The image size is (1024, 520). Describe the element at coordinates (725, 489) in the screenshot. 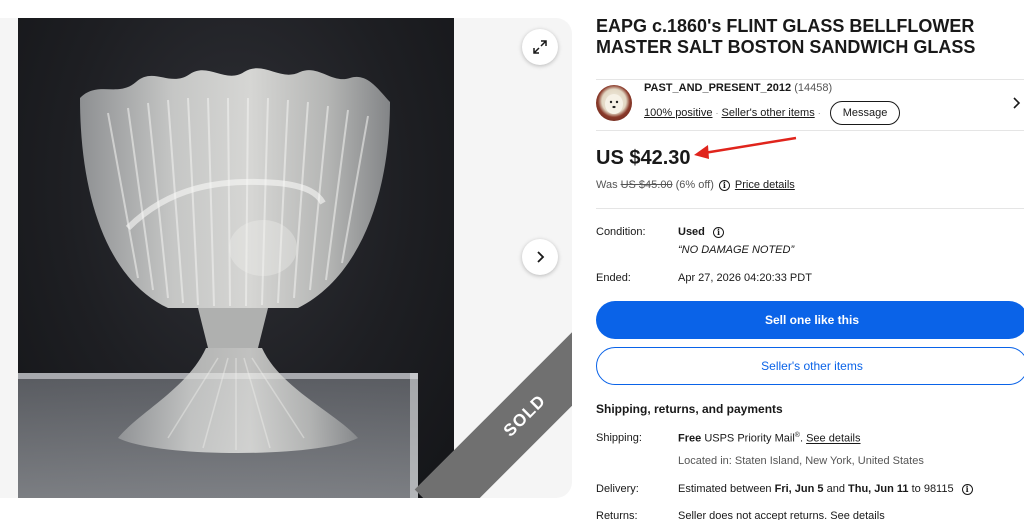

I see `delivery-prefix: Estimated between` at that location.